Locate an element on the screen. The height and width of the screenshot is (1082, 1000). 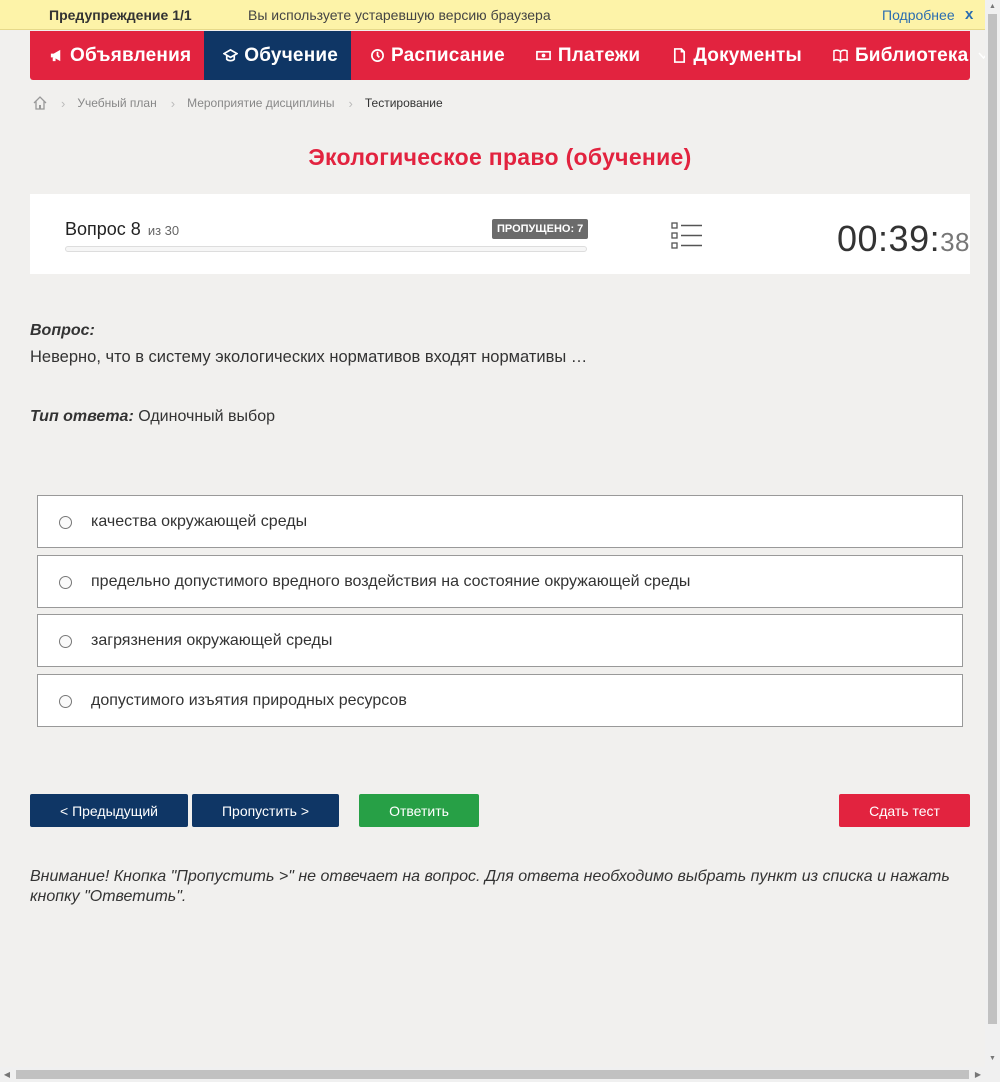
megaphone-icon is located at coordinates (56, 56).